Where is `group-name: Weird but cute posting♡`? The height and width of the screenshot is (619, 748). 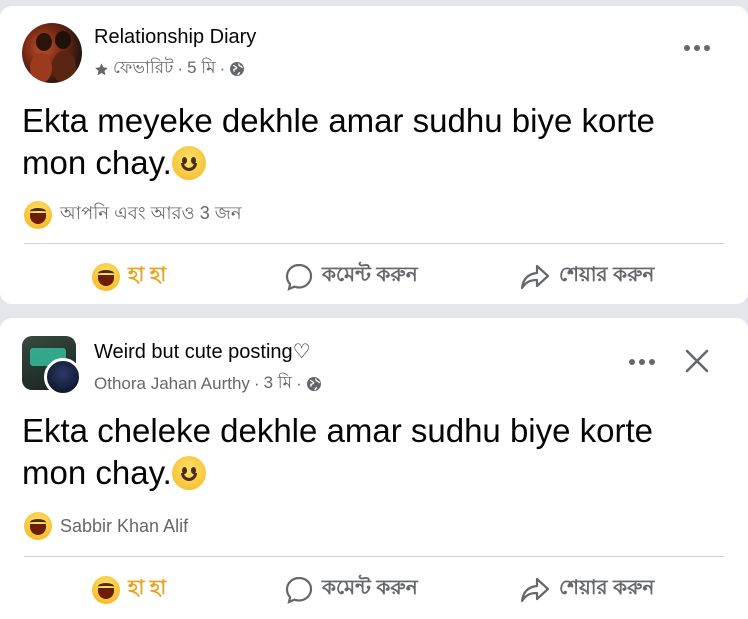
group-name: Weird but cute posting♡ is located at coordinates (202, 351).